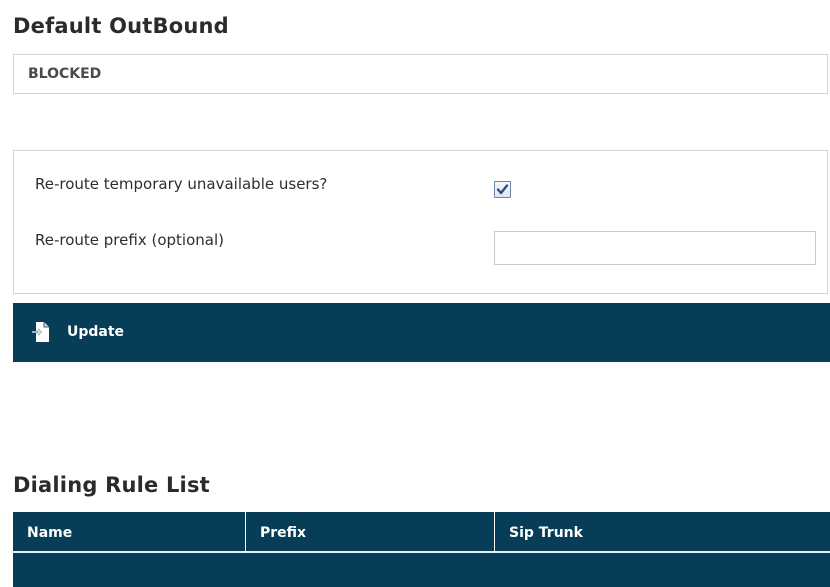 The image size is (830, 587). I want to click on dialing-rule-table: Name Prefix Sip Trunk, so click(421, 549).